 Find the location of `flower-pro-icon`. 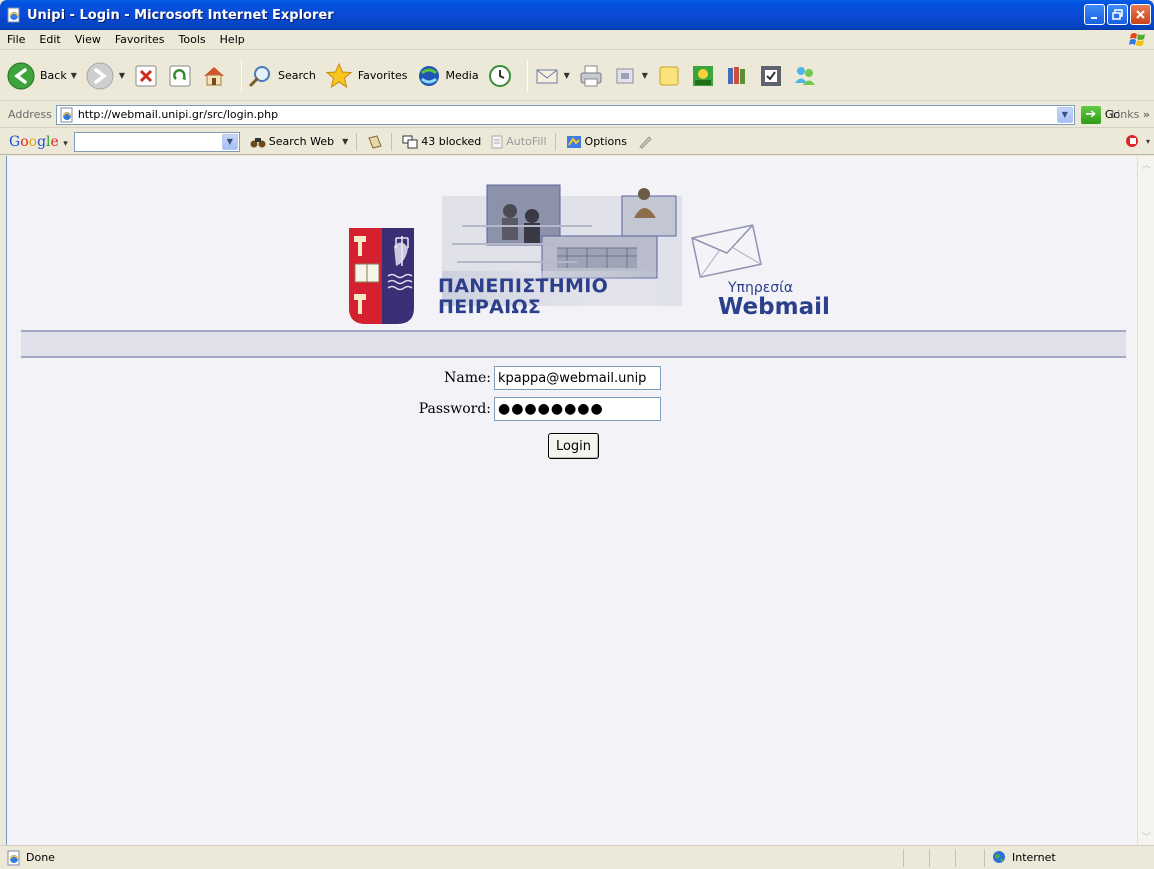

flower-pro-icon is located at coordinates (702, 75).